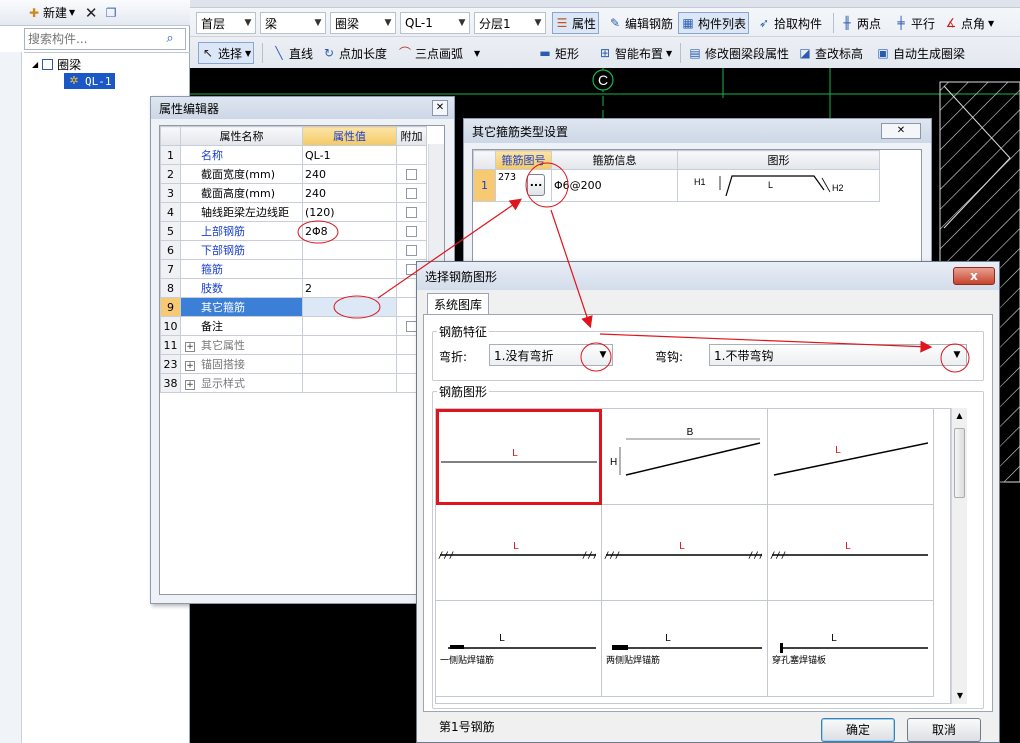 This screenshot has width=1020, height=743. Describe the element at coordinates (635, 53) in the screenshot. I see `smart-layout-button: ⊞ 智能布置 ▼` at that location.